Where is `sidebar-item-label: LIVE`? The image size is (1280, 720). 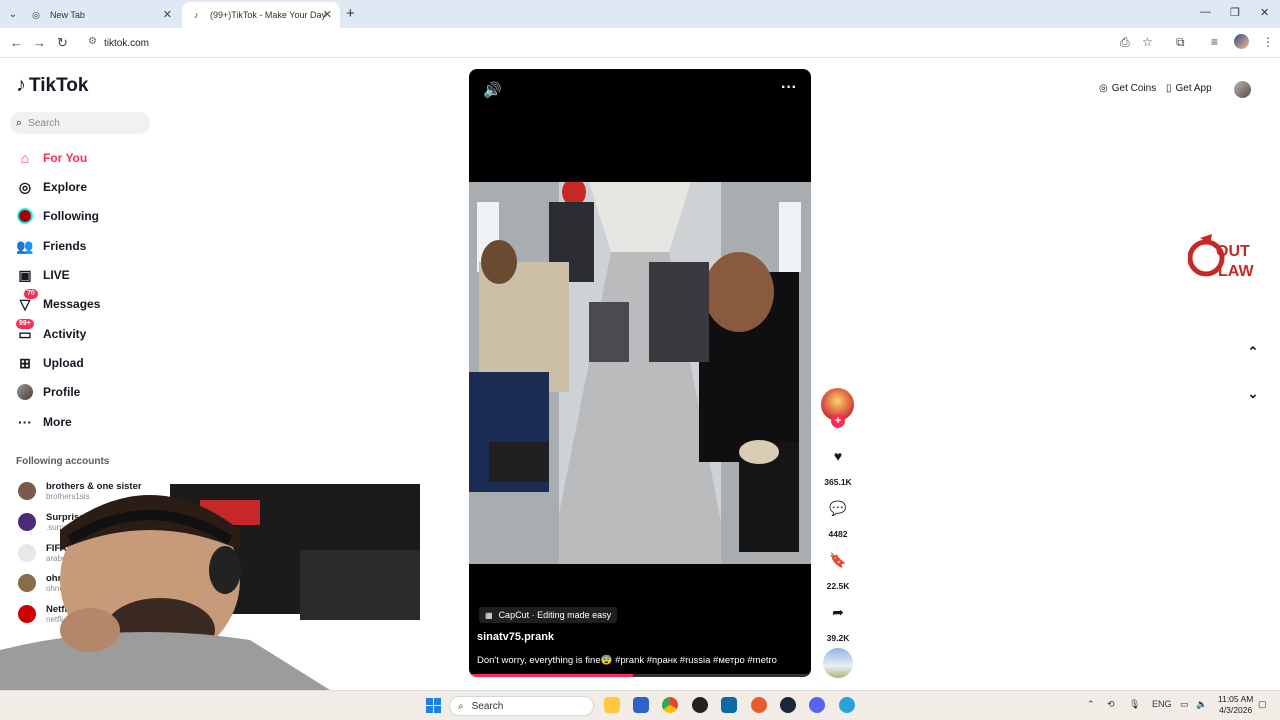 sidebar-item-label: LIVE is located at coordinates (56, 275).